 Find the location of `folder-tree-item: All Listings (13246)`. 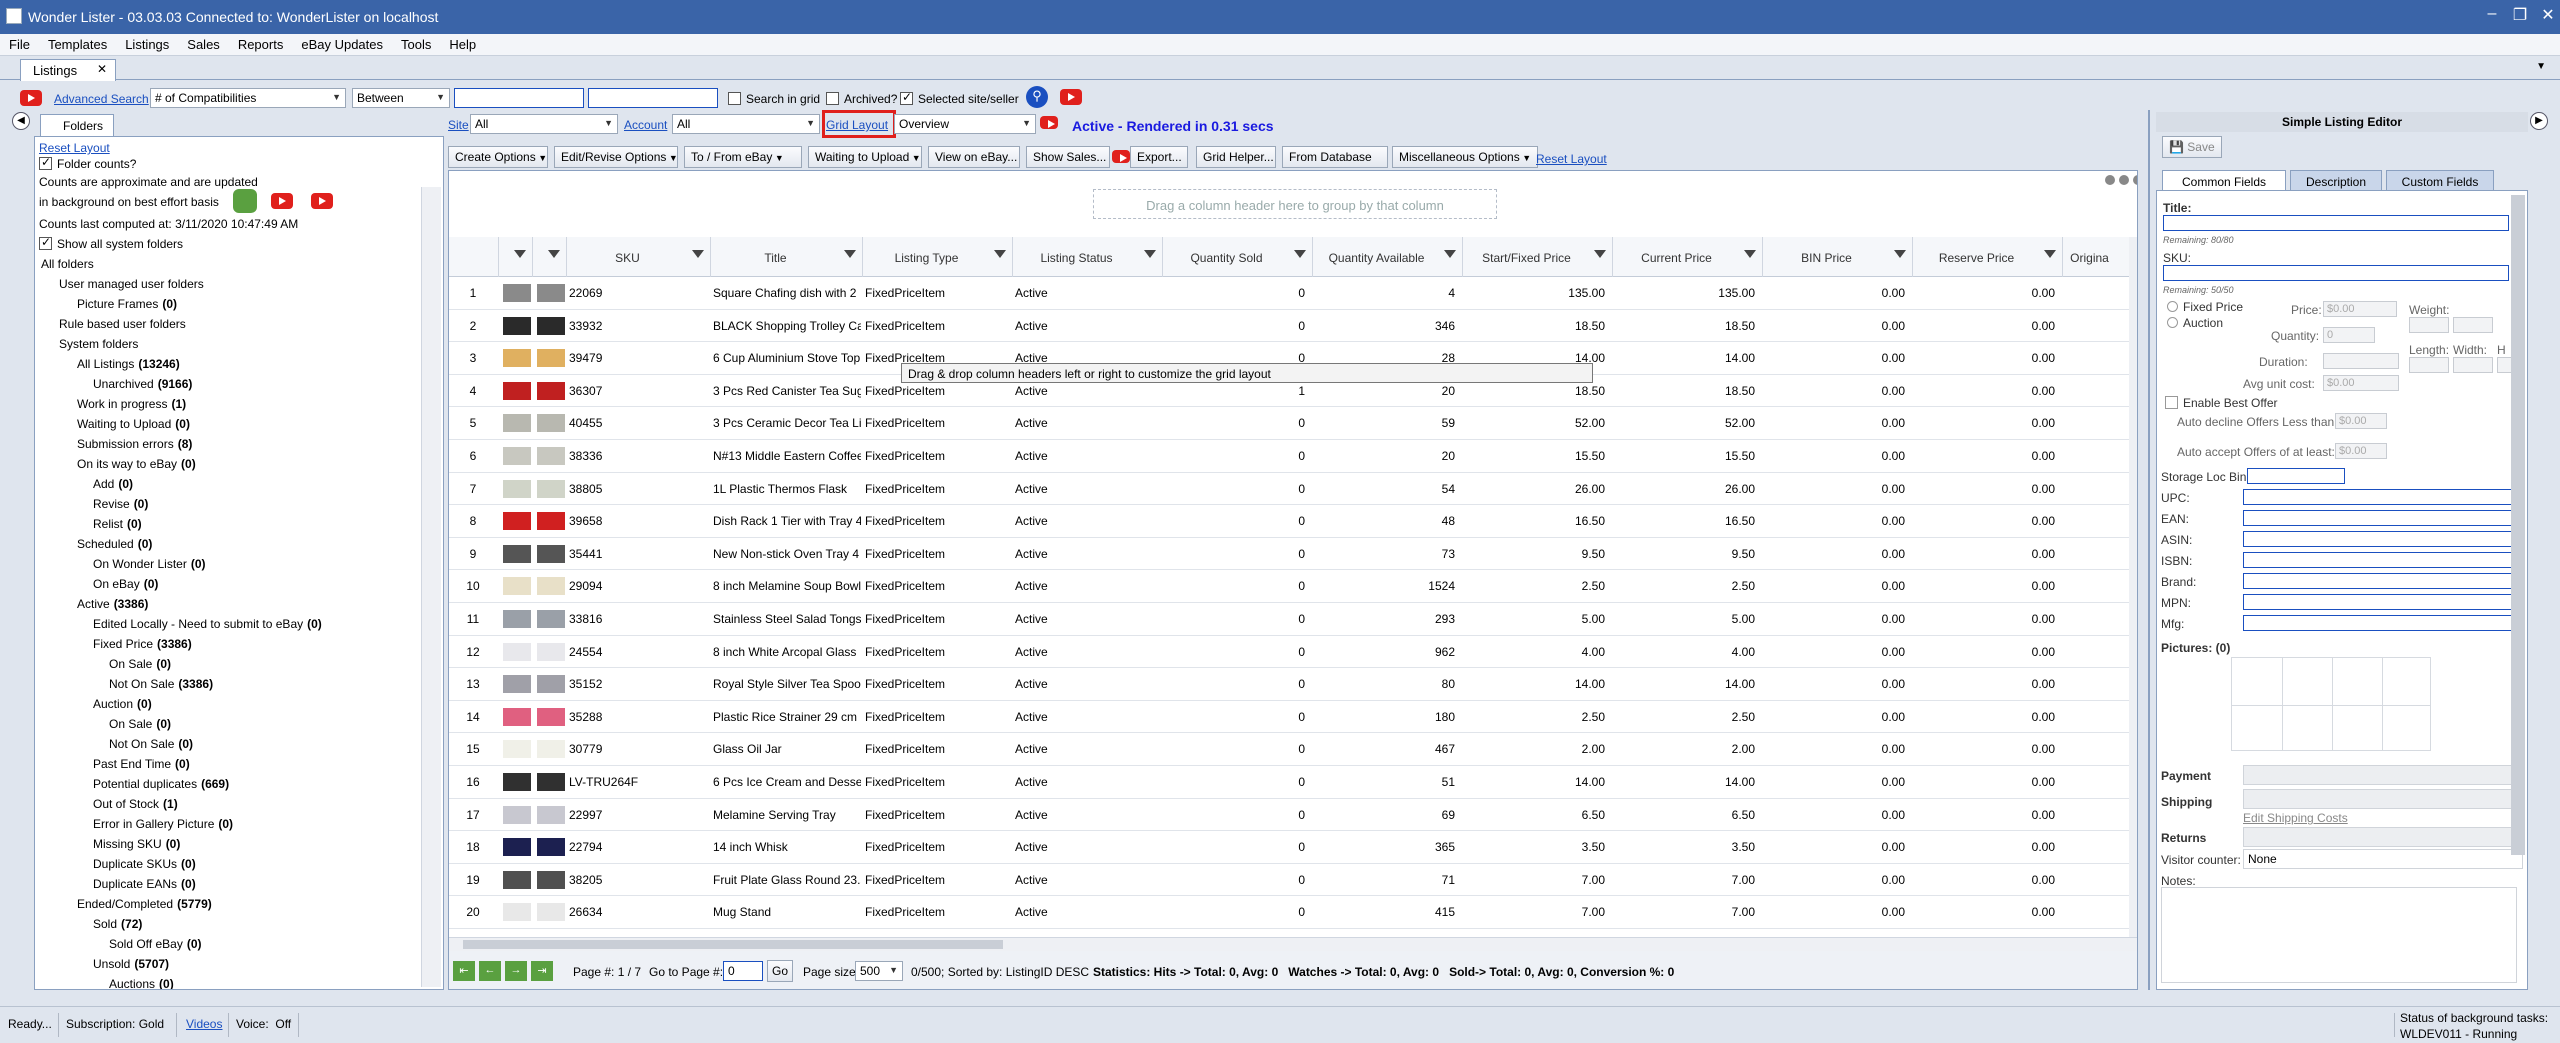

folder-tree-item: All Listings (13246) is located at coordinates (128, 364).